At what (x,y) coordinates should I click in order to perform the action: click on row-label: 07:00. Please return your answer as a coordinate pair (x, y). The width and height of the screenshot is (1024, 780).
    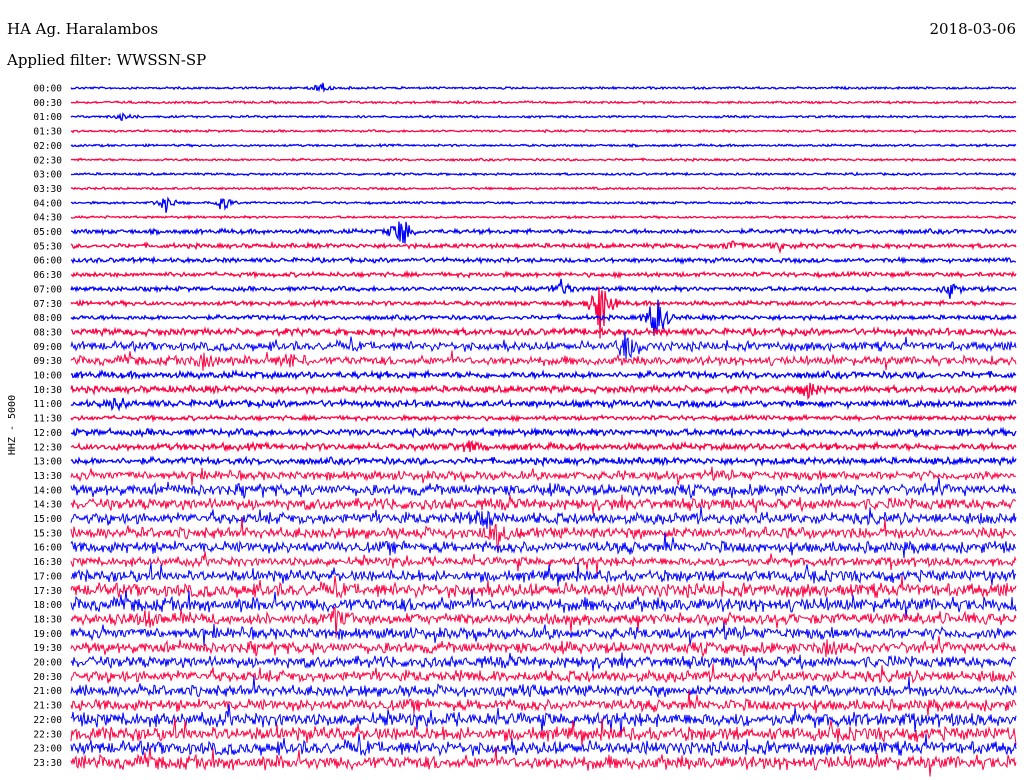
    Looking at the image, I should click on (47, 289).